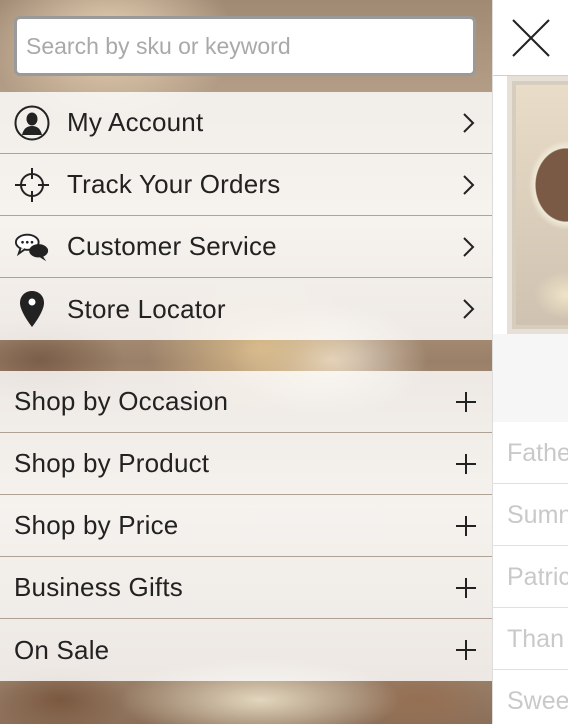 The width and height of the screenshot is (568, 724). I want to click on menu-item-customer-service: Customer Service, so click(246, 247).